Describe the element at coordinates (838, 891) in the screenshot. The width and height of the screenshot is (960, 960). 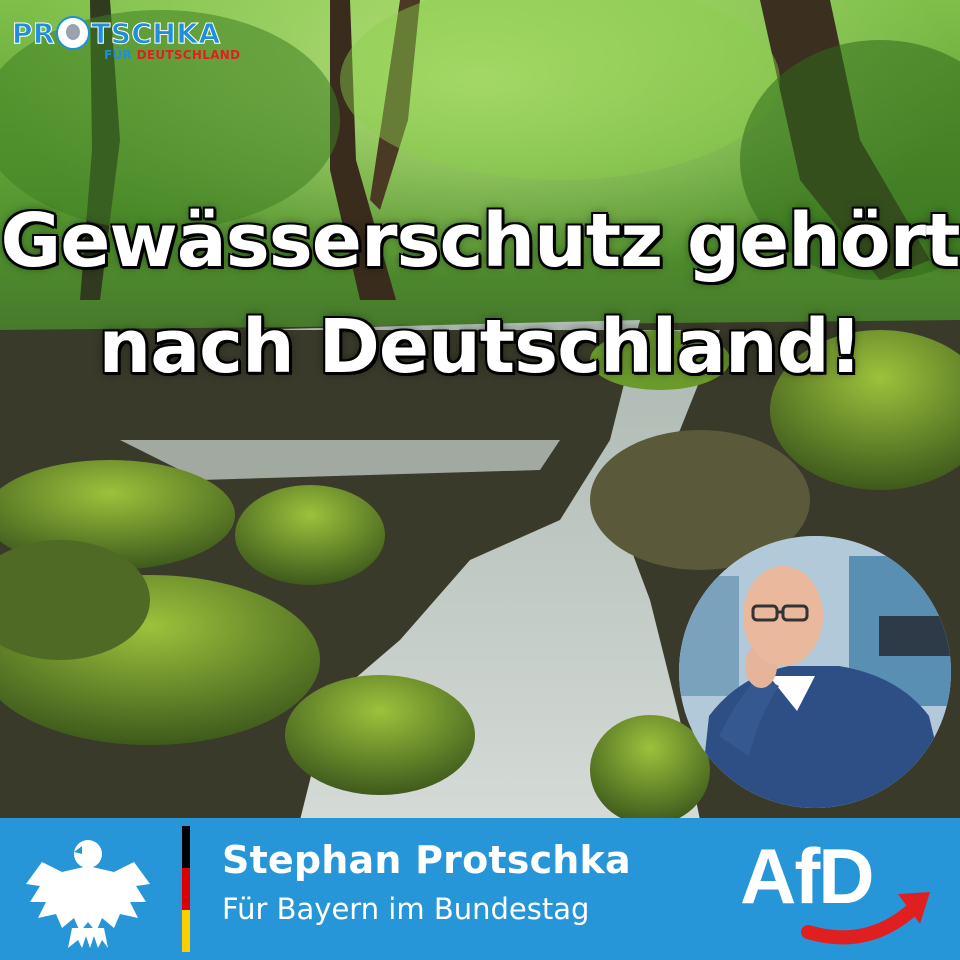
I see `afd-logo: AfD` at that location.